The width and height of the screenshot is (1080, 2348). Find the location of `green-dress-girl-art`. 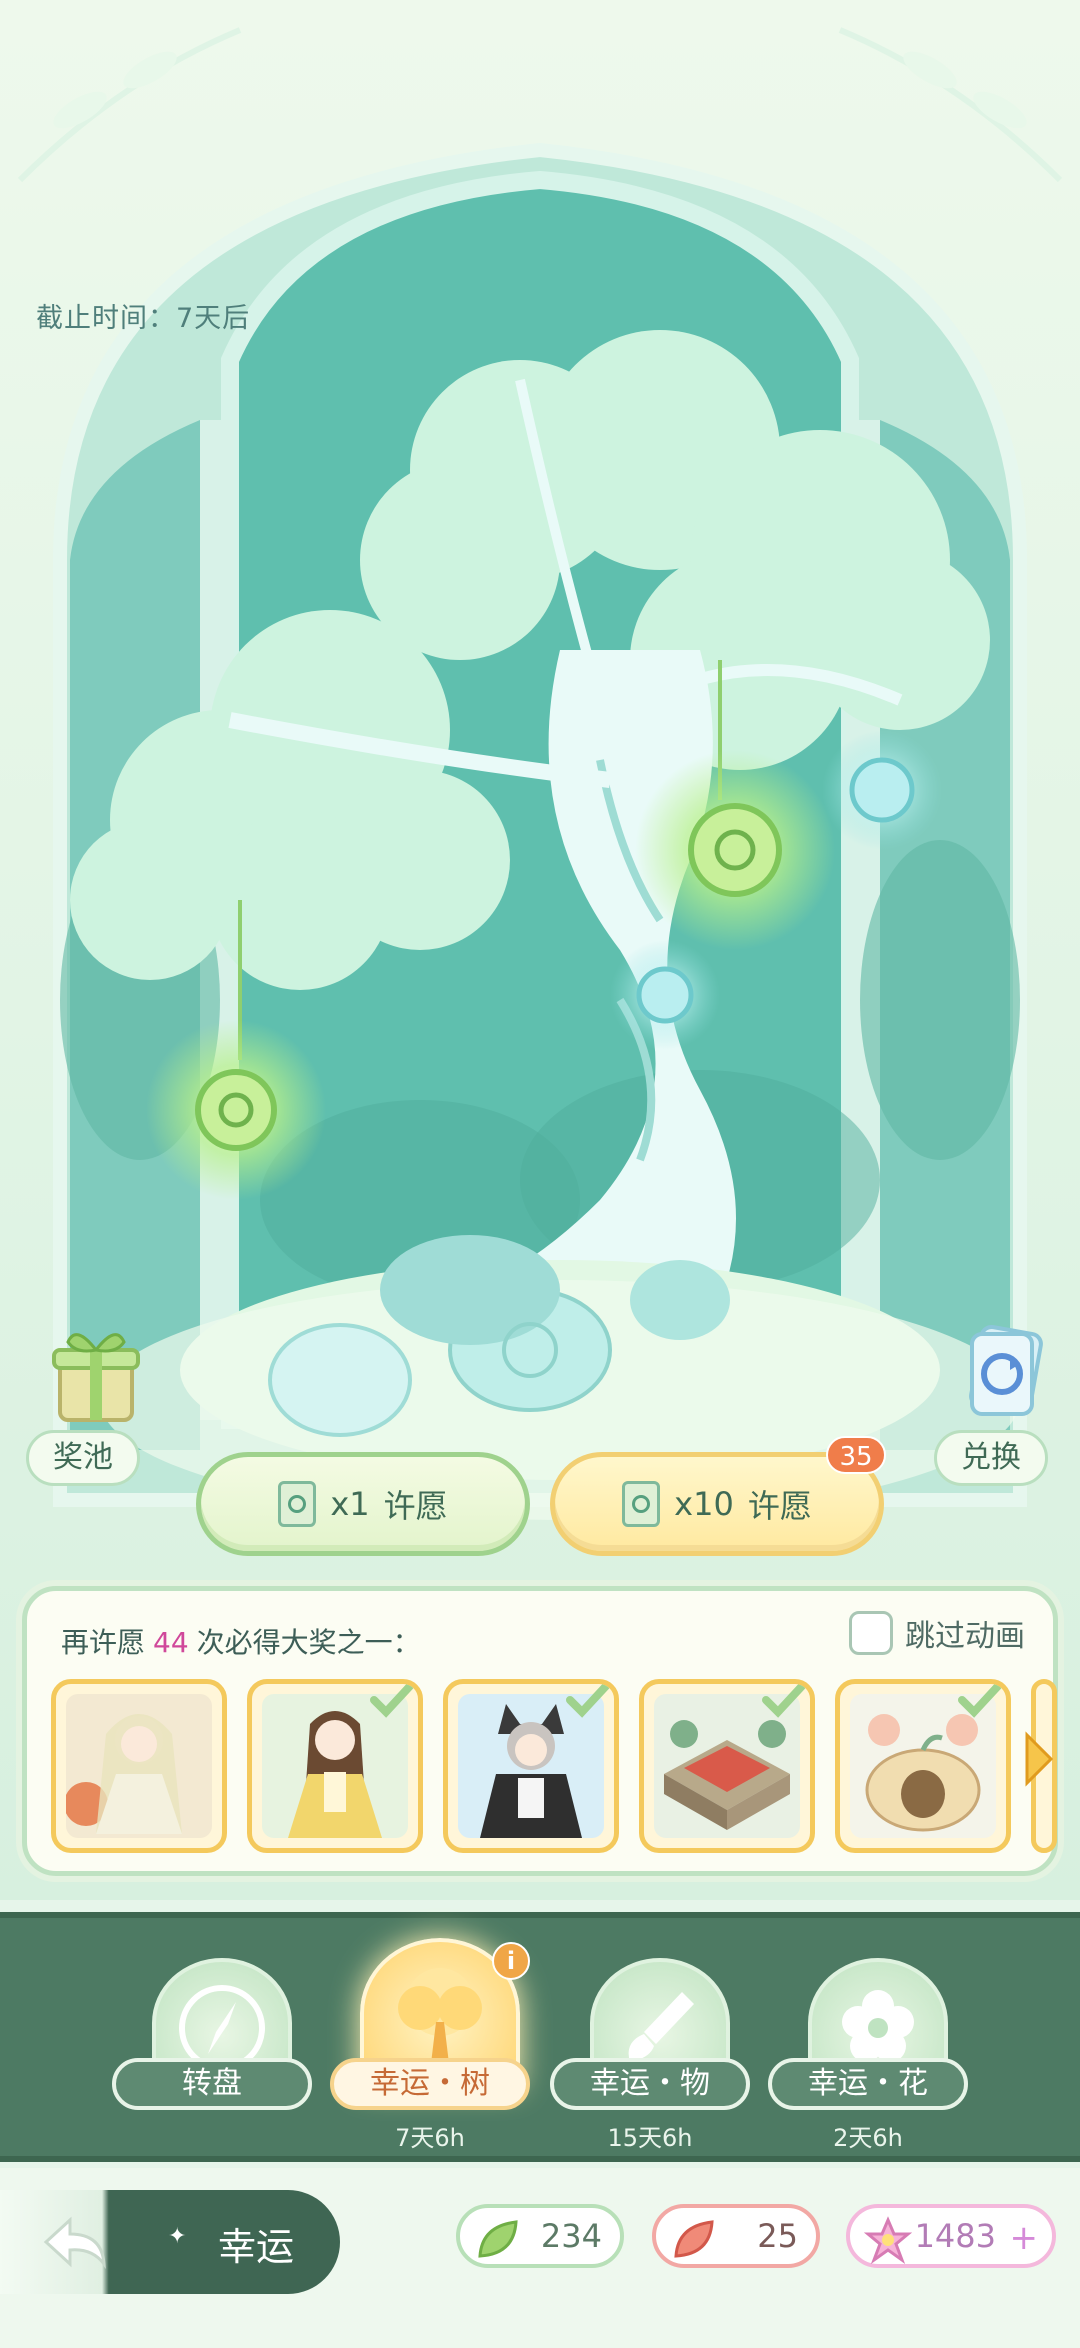

green-dress-girl-art is located at coordinates (139, 1766).